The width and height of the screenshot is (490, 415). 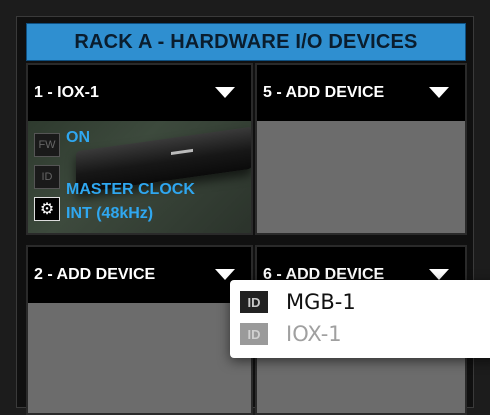 I want to click on dropdown-item-label: IOX-1, so click(x=314, y=334).